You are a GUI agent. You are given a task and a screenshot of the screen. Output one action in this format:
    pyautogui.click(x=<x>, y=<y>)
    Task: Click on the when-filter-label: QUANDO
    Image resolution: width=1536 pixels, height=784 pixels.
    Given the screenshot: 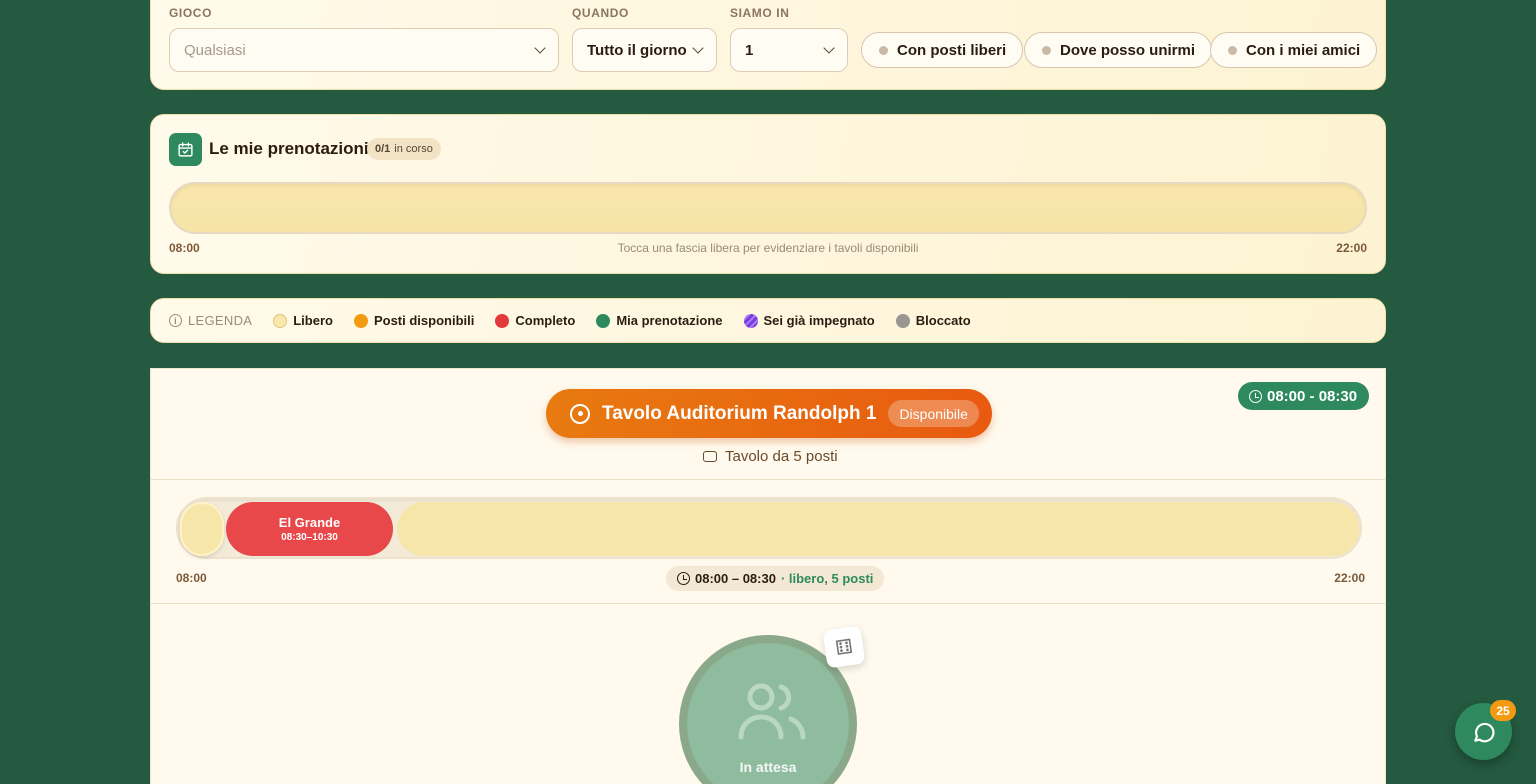 What is the action you would take?
    pyautogui.click(x=600, y=13)
    